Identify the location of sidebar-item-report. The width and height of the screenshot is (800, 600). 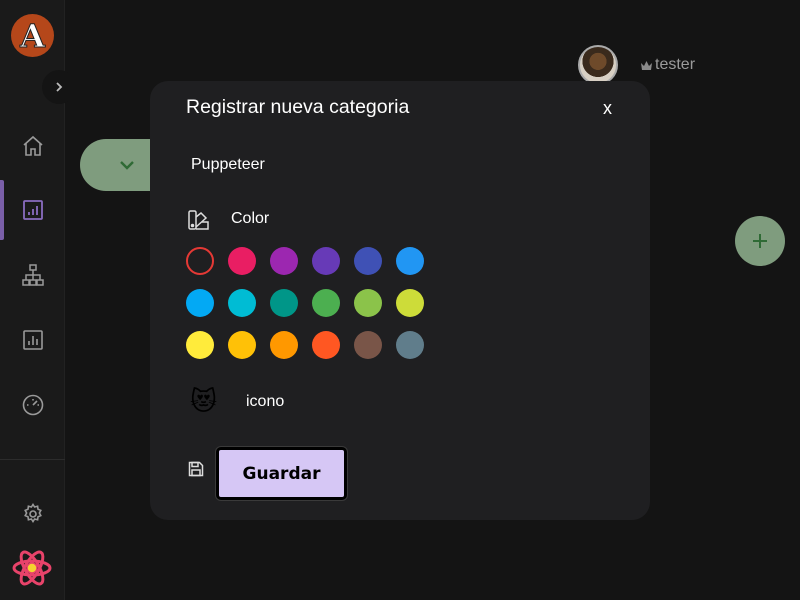
(32, 340).